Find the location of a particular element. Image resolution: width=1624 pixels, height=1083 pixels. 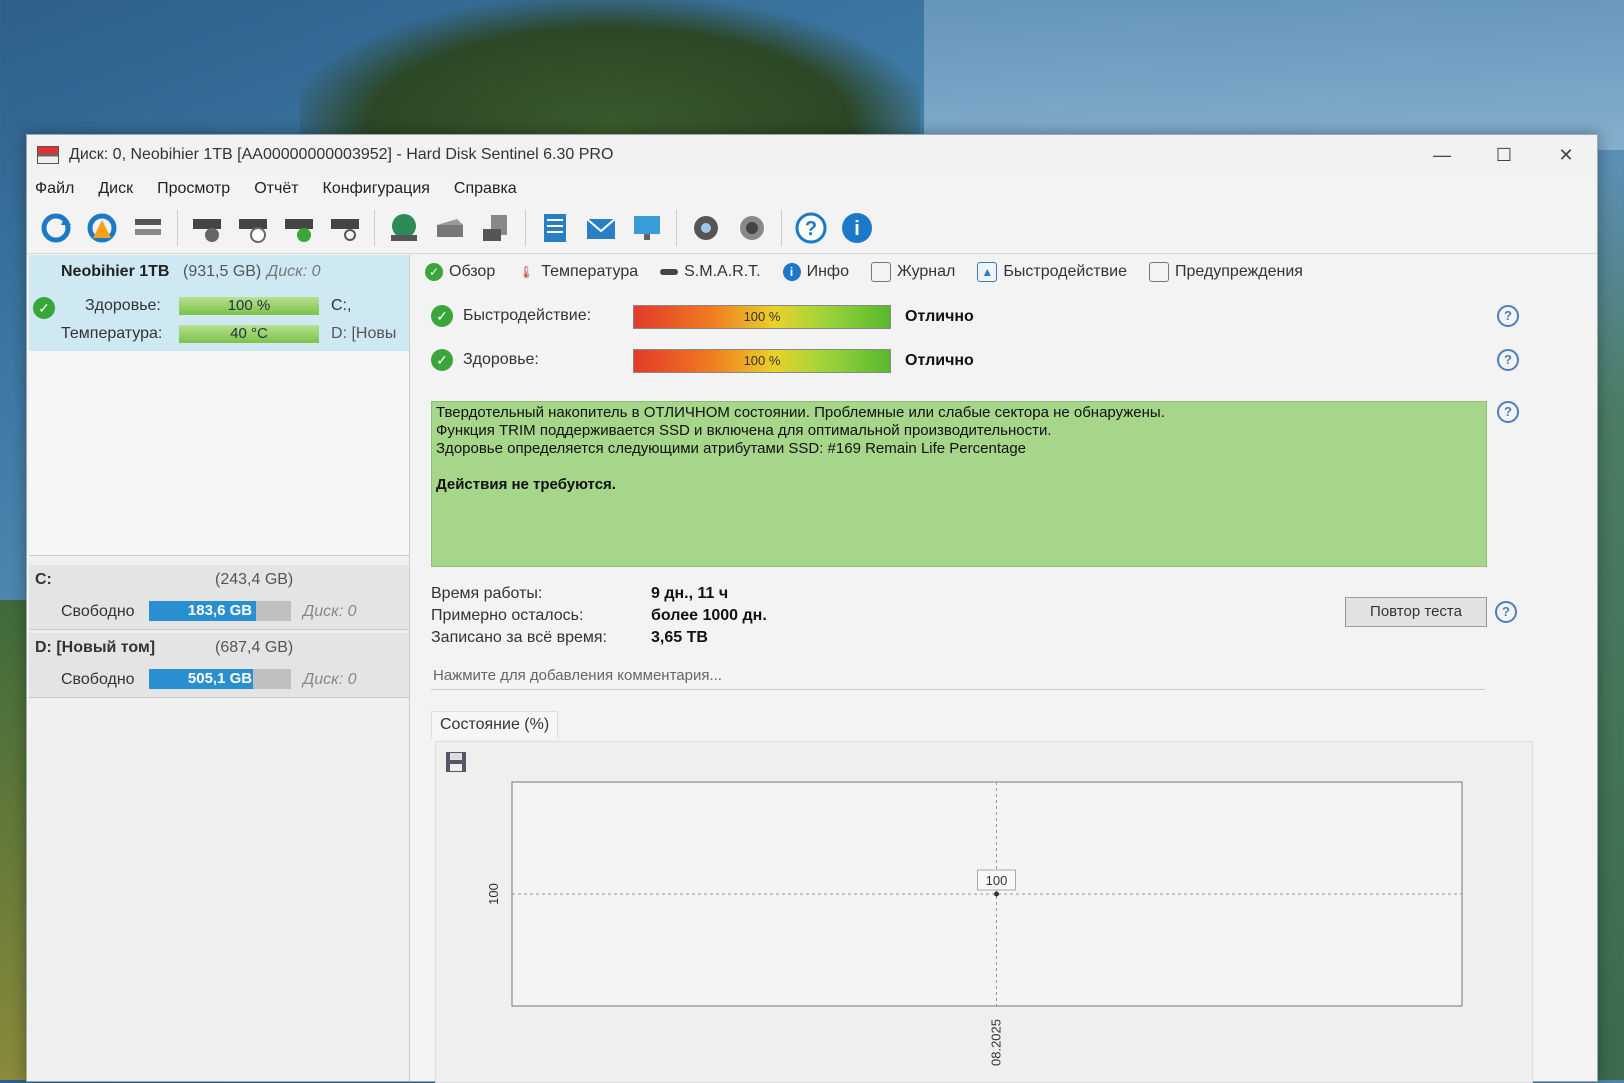

disk-size: (931,5 GB) is located at coordinates (222, 271).